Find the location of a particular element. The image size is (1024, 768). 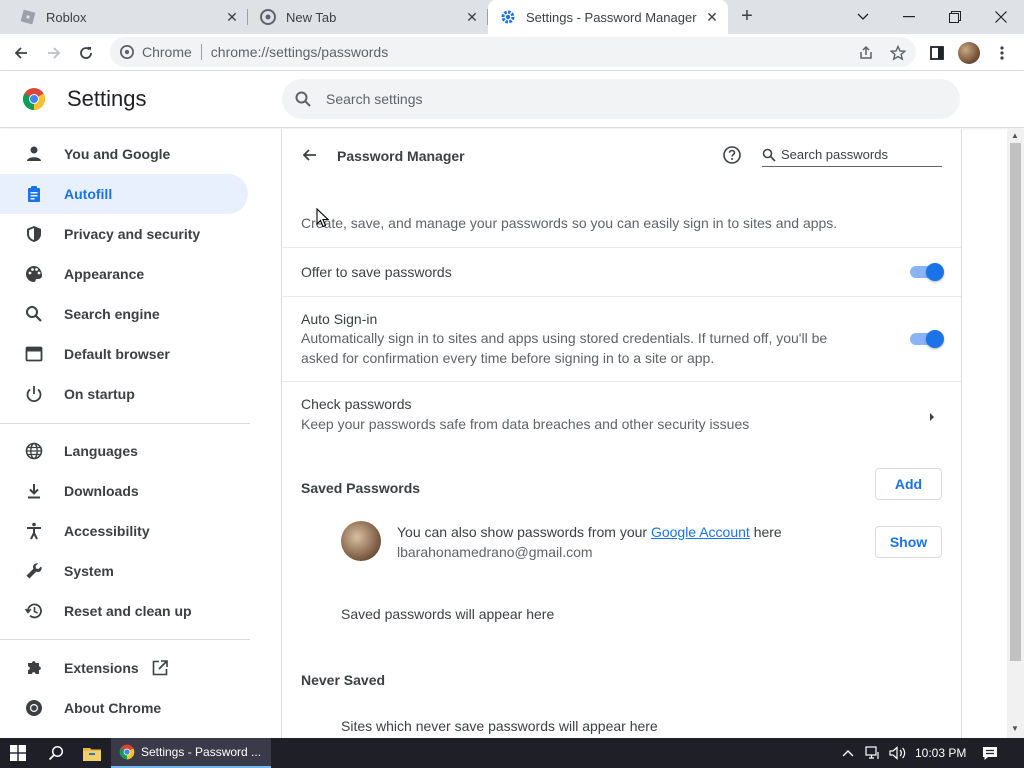

tray-chevron-up-icon is located at coordinates (848, 753).